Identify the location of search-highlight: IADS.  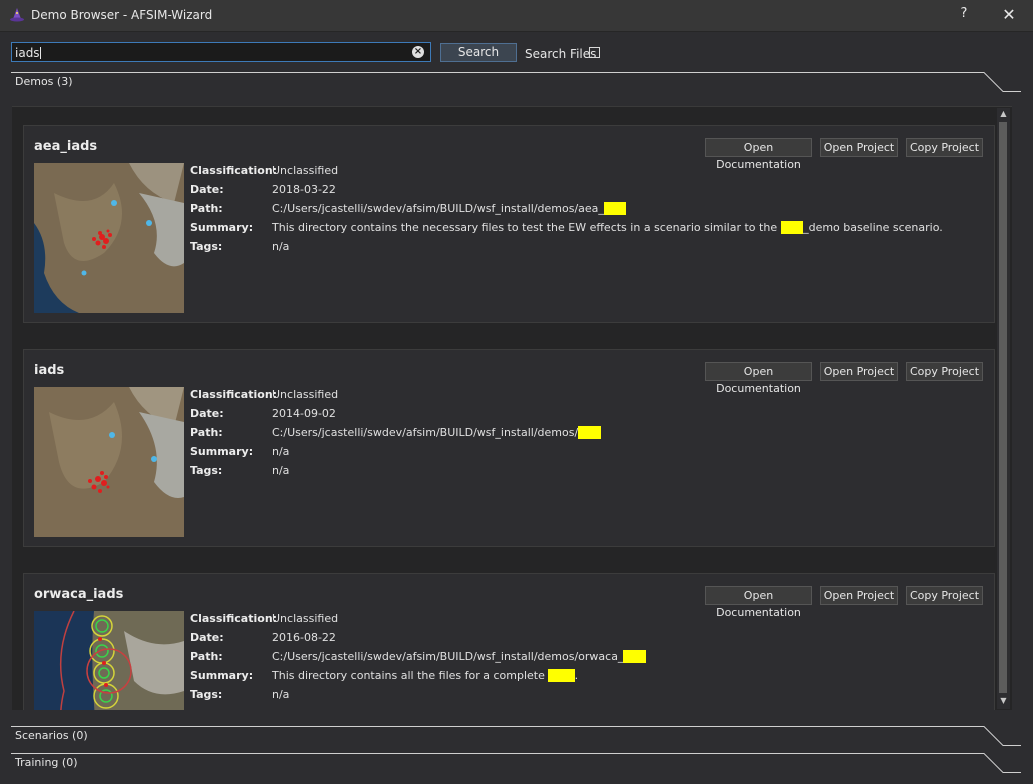
(561, 675).